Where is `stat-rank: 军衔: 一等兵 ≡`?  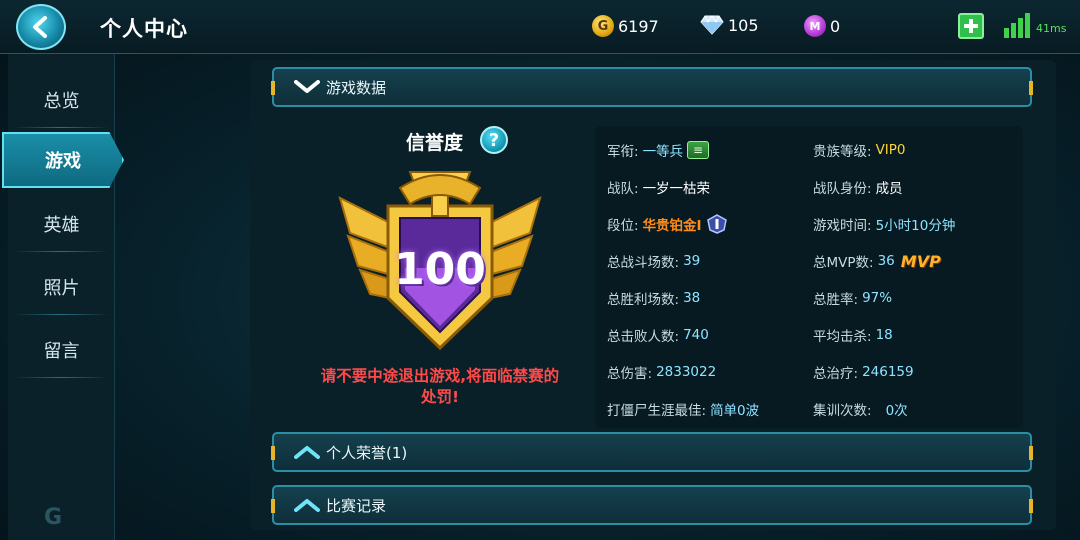
stat-rank: 军衔: 一等兵 ≡ is located at coordinates (658, 150).